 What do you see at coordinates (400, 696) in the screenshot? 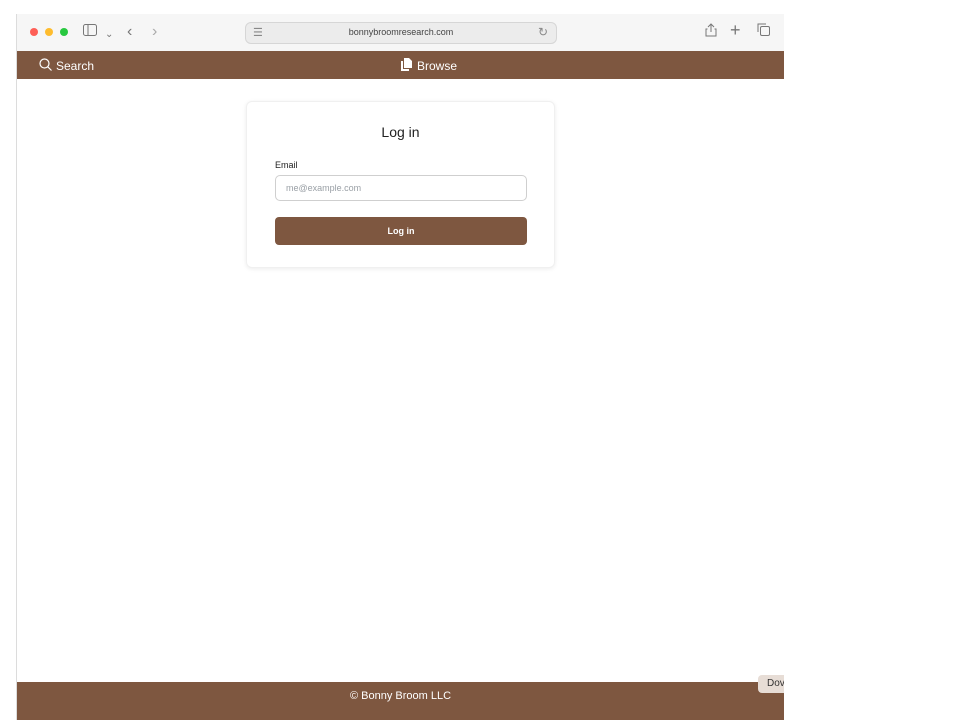
I see `footer-copyright: © Bonny Broom LLC` at bounding box center [400, 696].